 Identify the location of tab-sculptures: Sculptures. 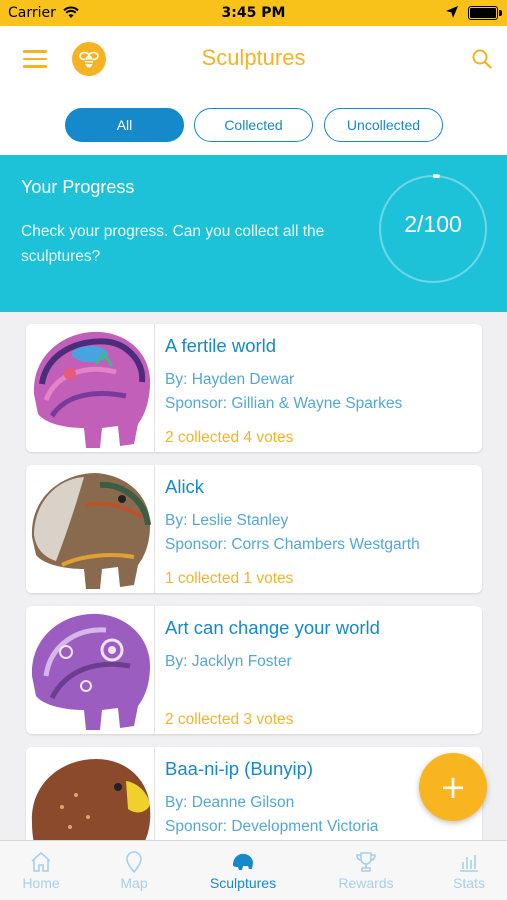
(243, 870).